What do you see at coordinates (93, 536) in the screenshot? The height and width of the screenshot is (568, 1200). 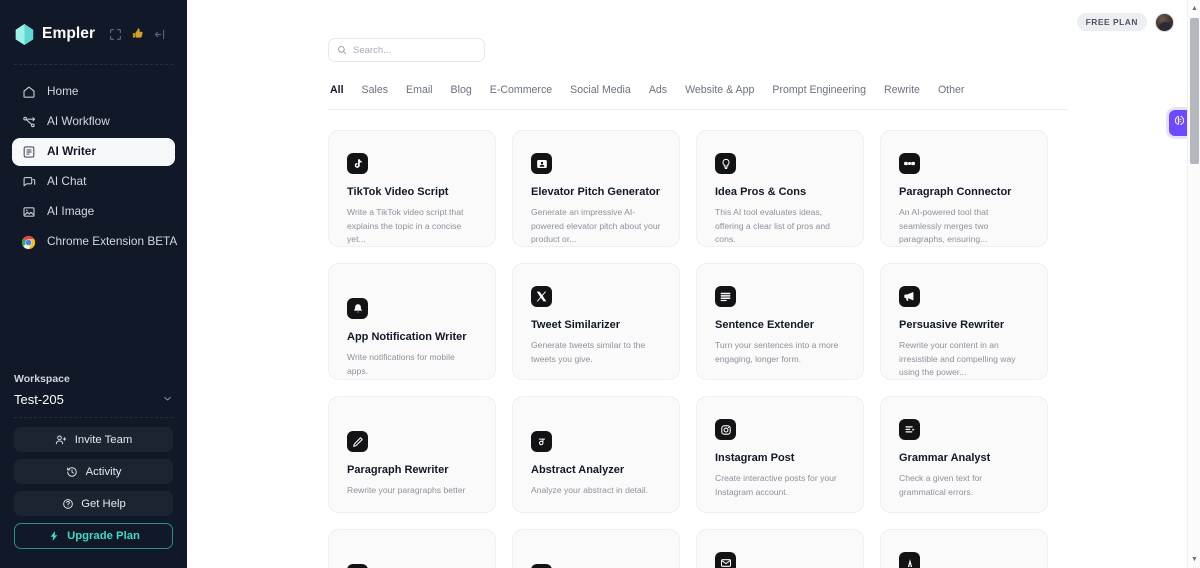 I see `upgrade-plan-button: Upgrade Plan` at bounding box center [93, 536].